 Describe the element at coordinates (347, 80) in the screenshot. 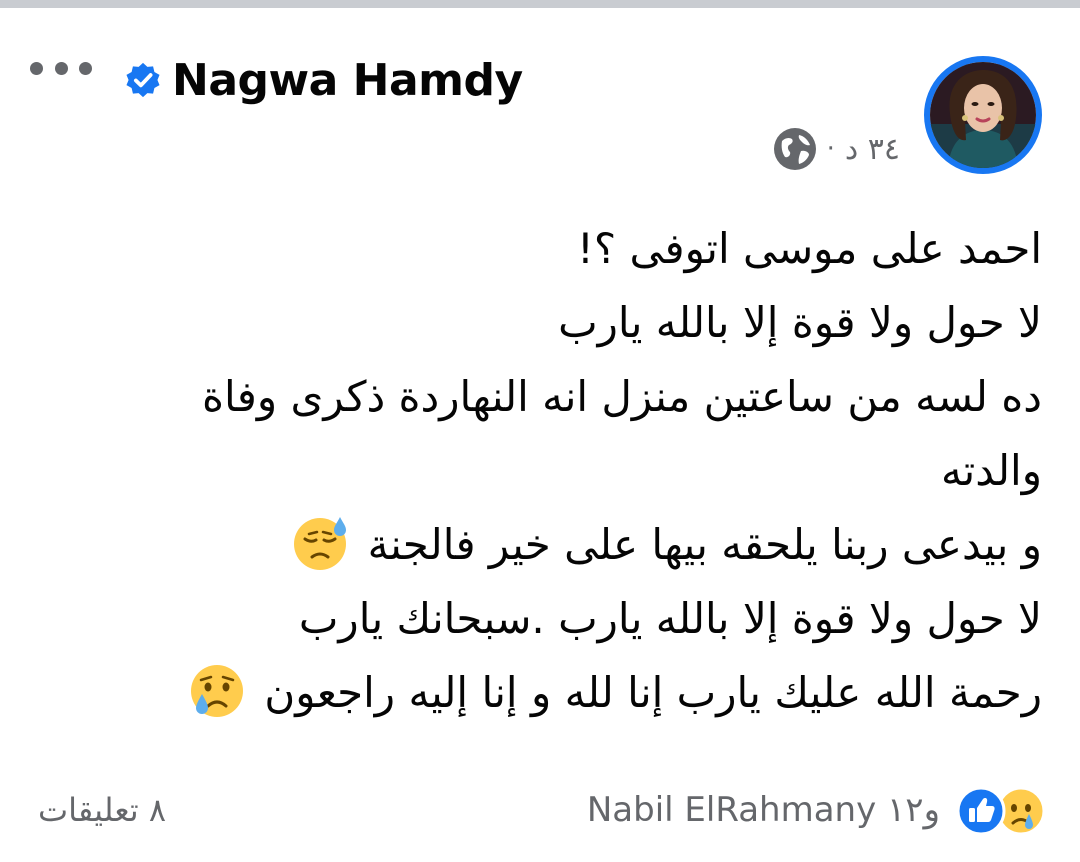

I see `author-name: Nagwa Hamdy` at that location.